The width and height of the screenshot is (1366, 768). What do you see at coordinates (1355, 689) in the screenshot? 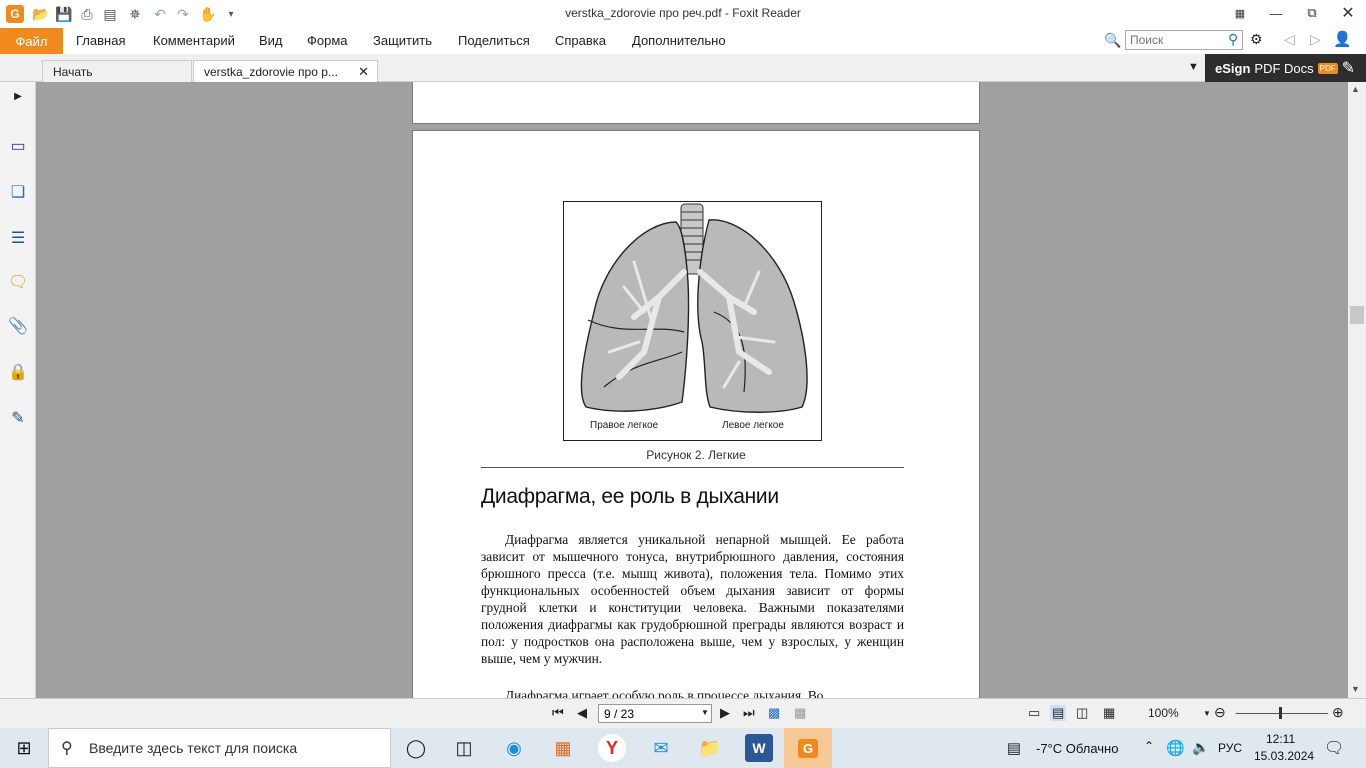
I see `scroll-down-arrow-icon: ▼` at bounding box center [1355, 689].